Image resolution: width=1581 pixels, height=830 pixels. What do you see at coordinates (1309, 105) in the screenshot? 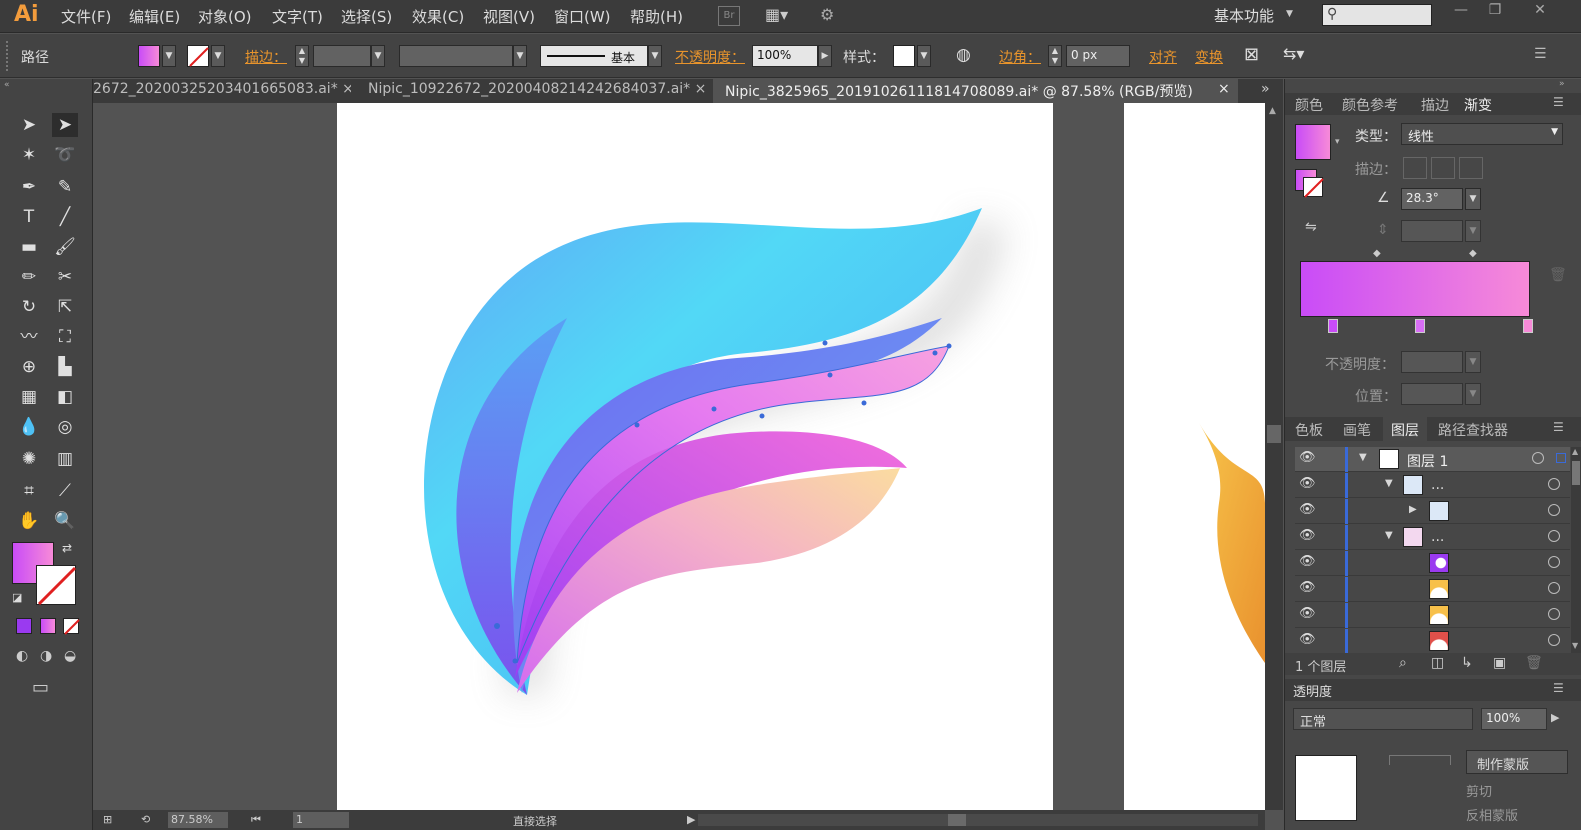
I see `tab-color: 颜色` at bounding box center [1309, 105].